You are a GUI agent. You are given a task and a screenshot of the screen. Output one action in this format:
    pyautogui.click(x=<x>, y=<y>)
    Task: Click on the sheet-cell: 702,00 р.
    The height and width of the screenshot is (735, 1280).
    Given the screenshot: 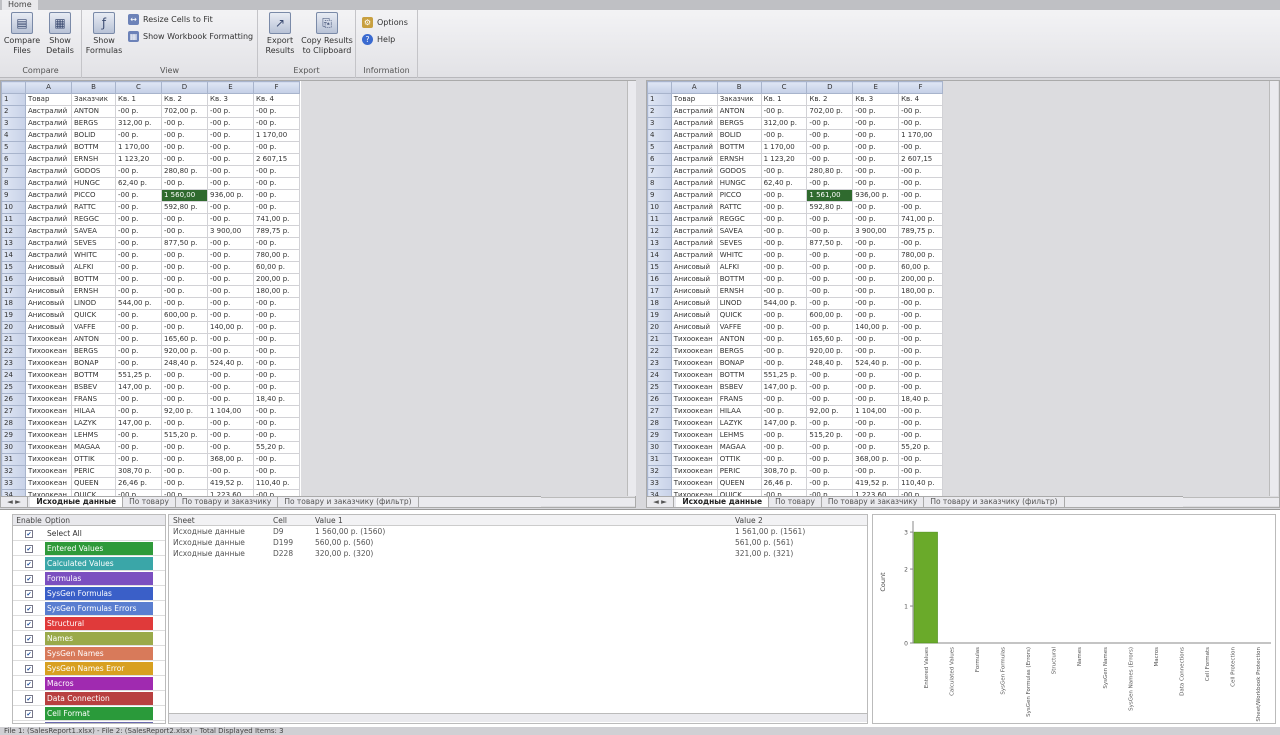 What is the action you would take?
    pyautogui.click(x=830, y=111)
    